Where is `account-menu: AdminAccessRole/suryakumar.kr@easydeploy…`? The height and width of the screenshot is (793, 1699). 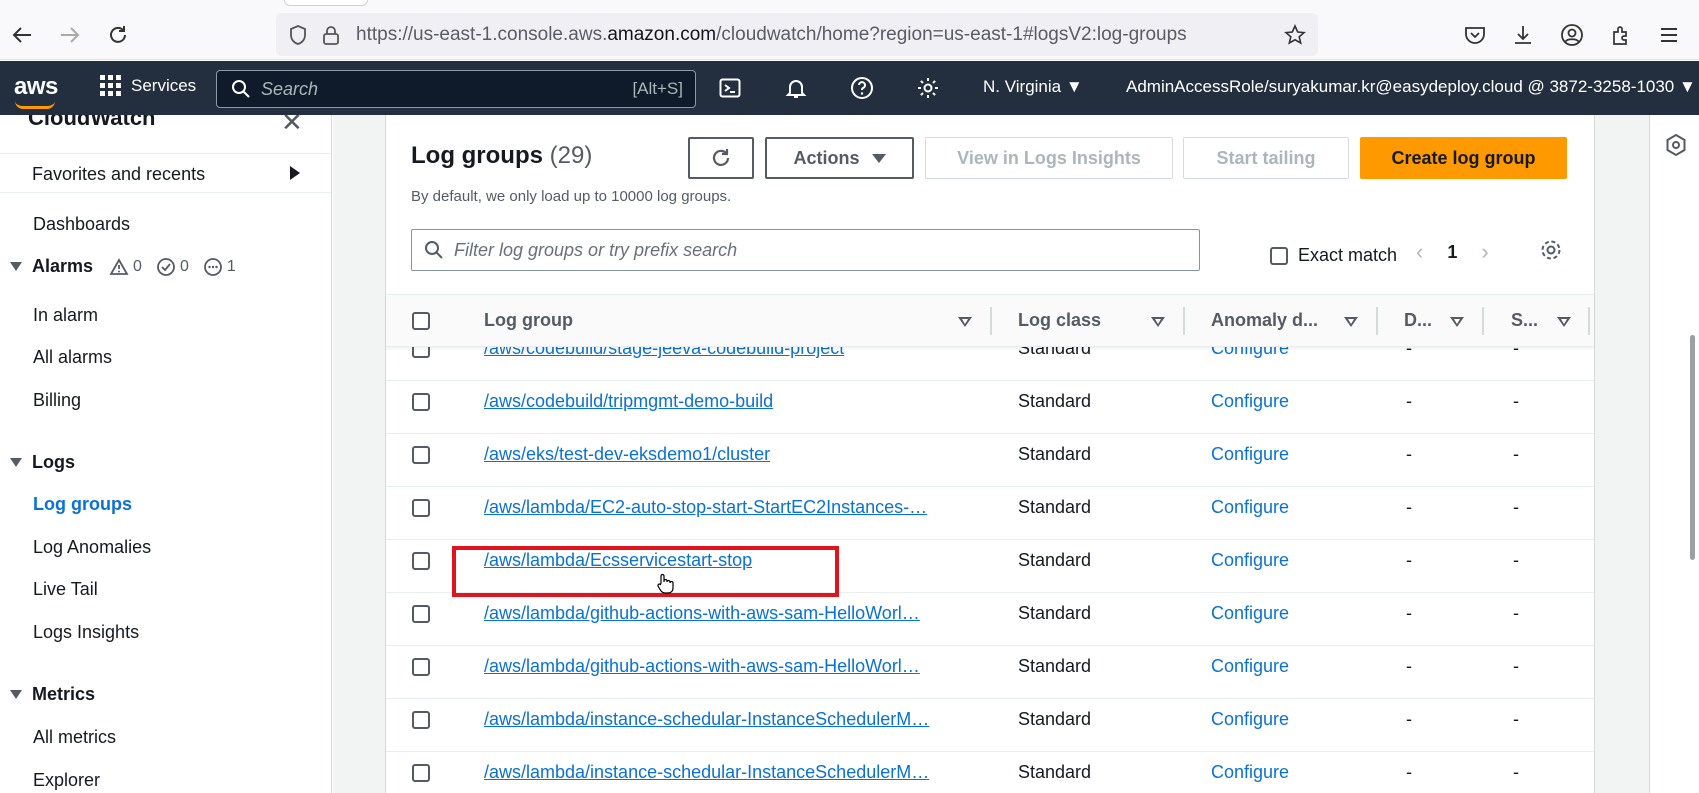 account-menu: AdminAccessRole/suryakumar.kr@easydeploy… is located at coordinates (1411, 87).